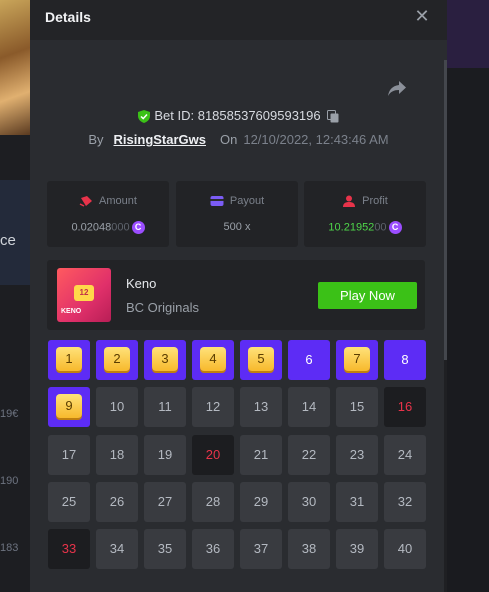 The width and height of the screenshot is (489, 592). I want to click on cell-number: 23, so click(357, 454).